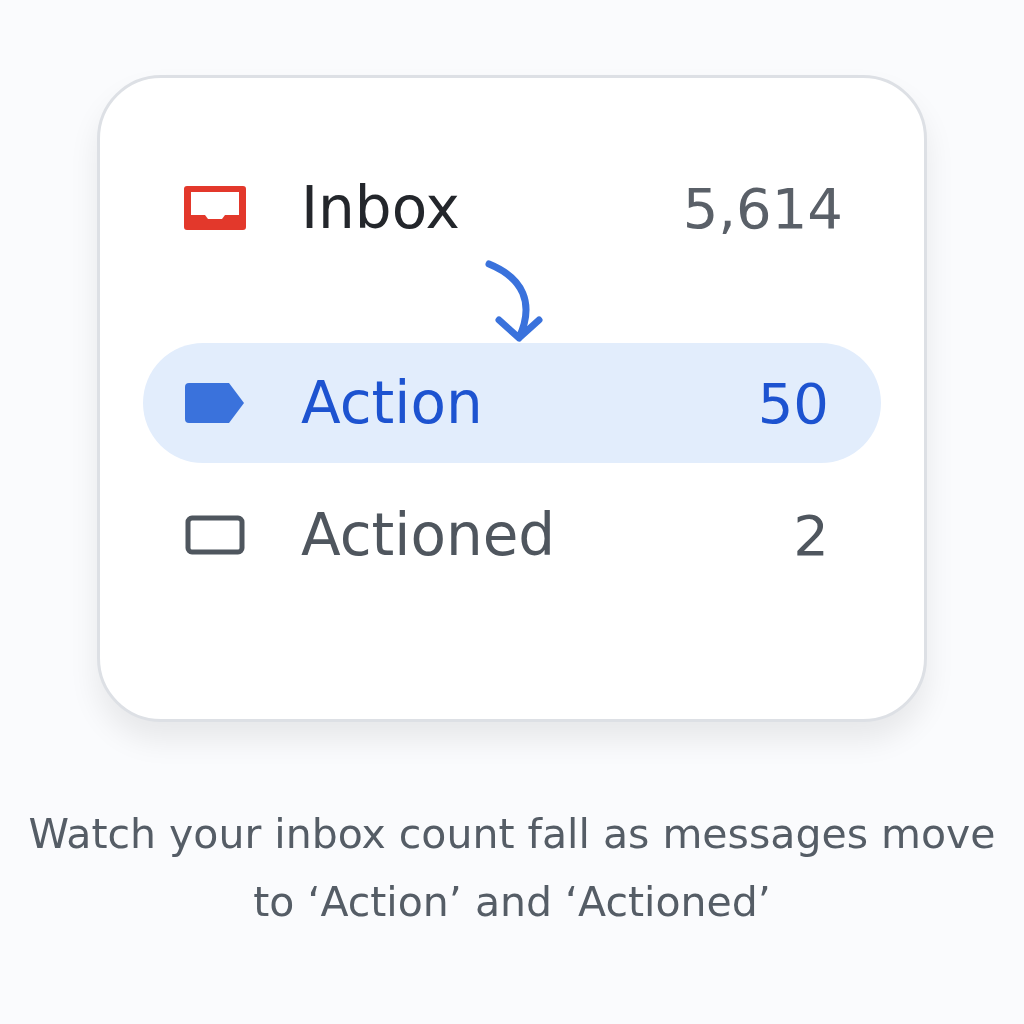 The width and height of the screenshot is (1024, 1024). I want to click on folder-count: 2, so click(811, 535).